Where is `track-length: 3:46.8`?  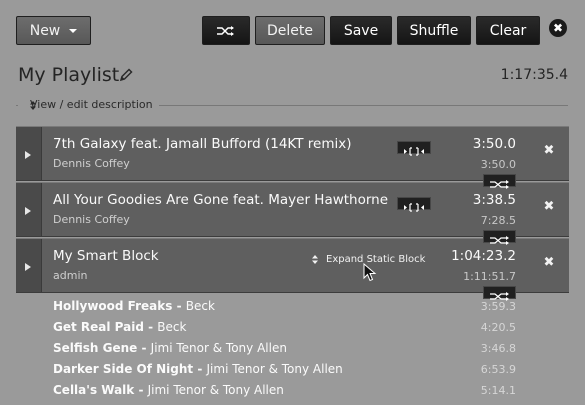 track-length: 3:46.8 is located at coordinates (498, 348).